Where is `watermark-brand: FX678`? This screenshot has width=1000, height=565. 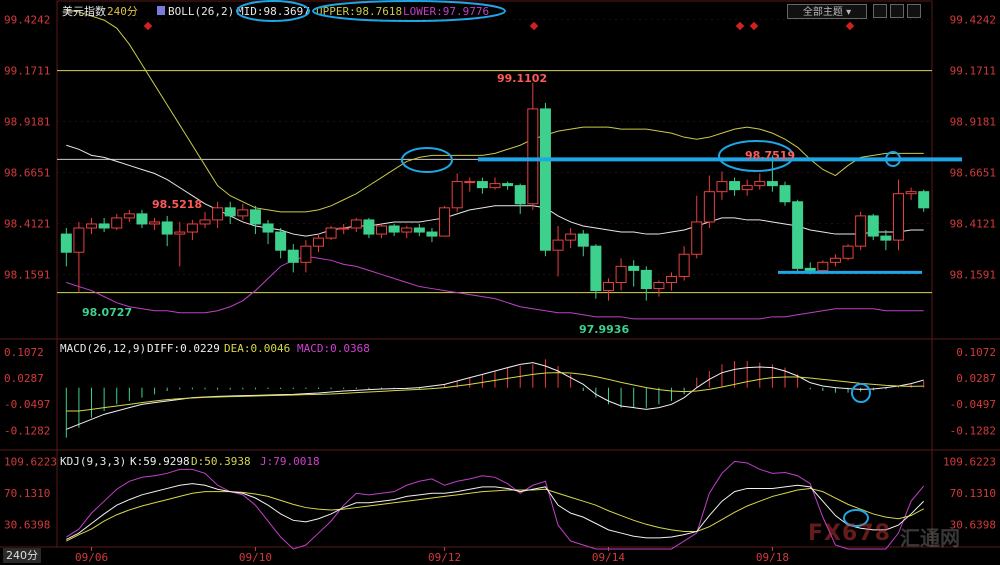 watermark-brand: FX678 is located at coordinates (849, 533).